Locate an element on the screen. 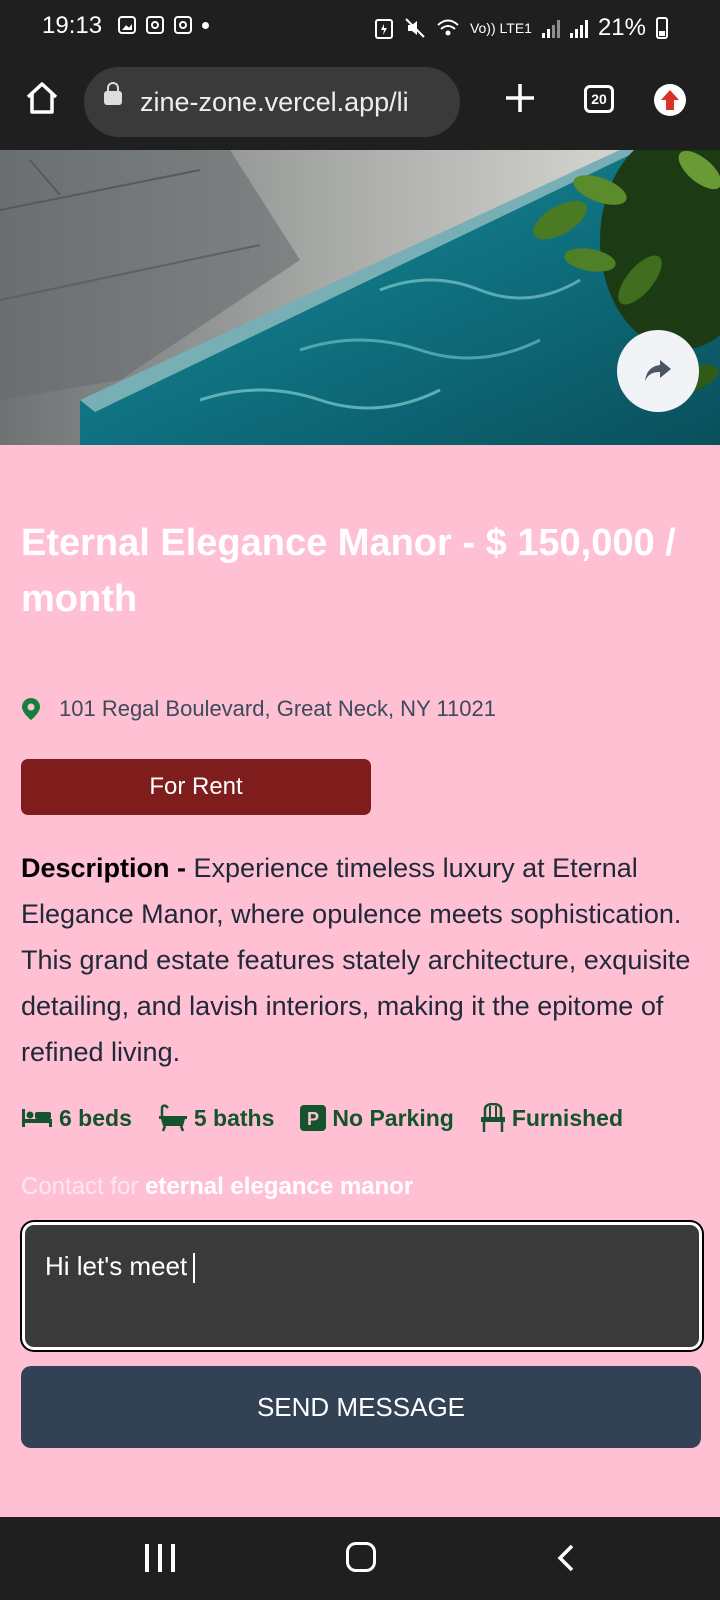 This screenshot has width=720, height=1600. description-label: Description - is located at coordinates (107, 868).